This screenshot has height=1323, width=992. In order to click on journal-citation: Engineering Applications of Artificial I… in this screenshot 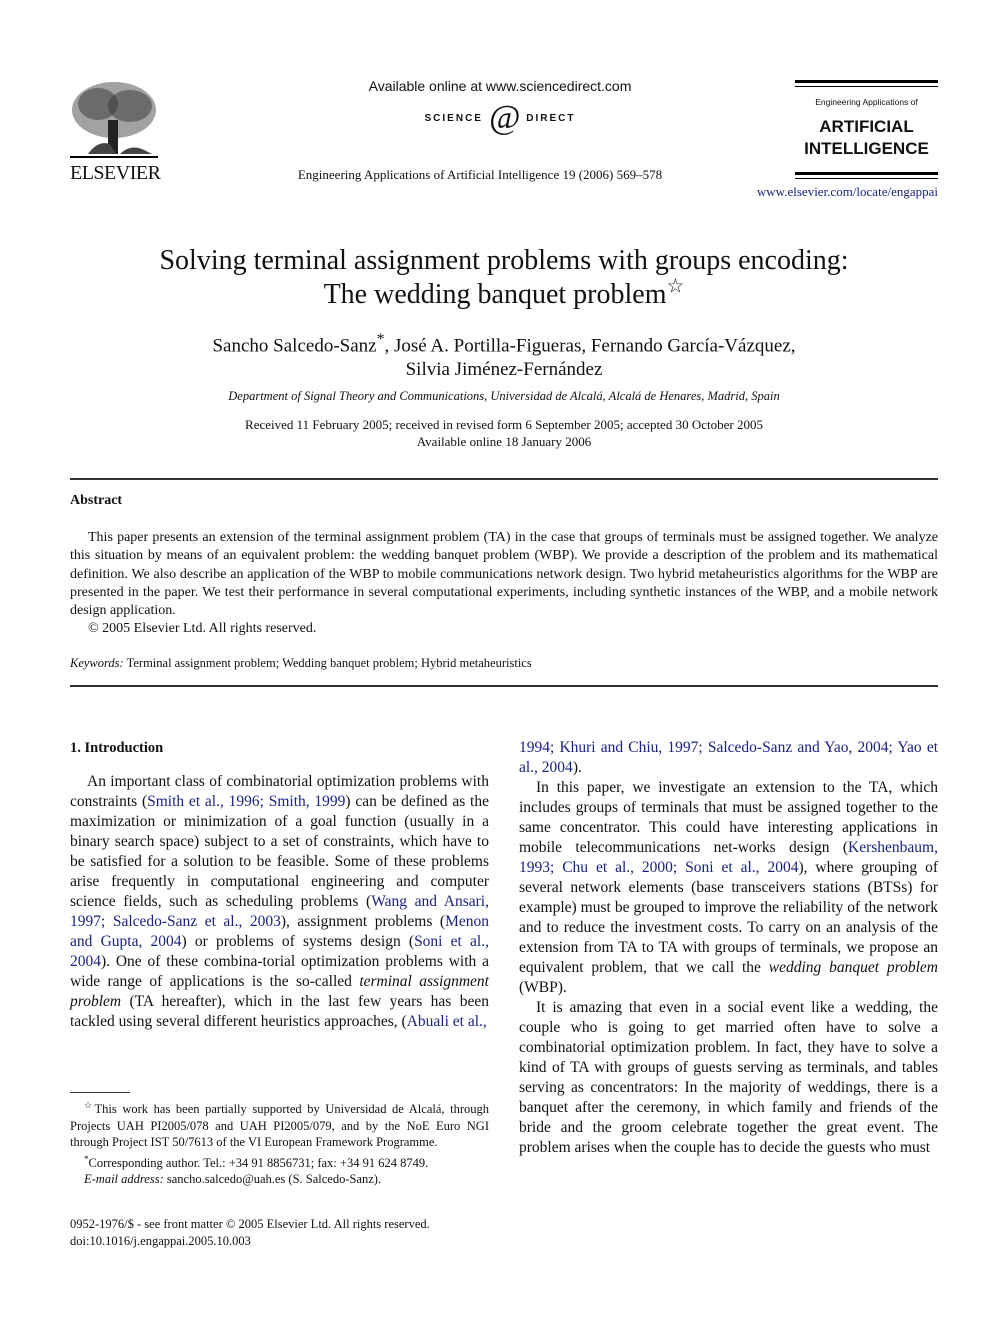, I will do `click(480, 174)`.